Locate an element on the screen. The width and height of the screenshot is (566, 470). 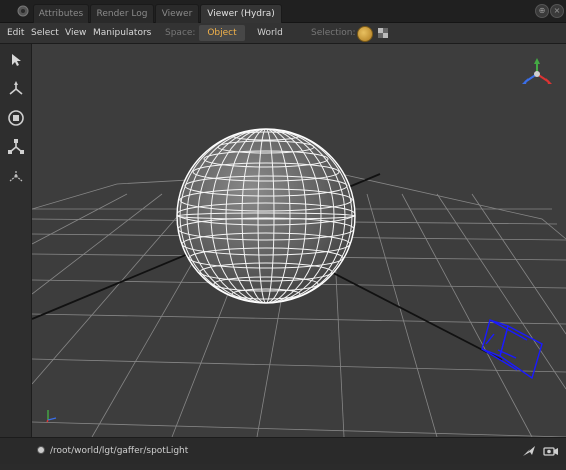
origin-axis-indicator is located at coordinates (51, 416).